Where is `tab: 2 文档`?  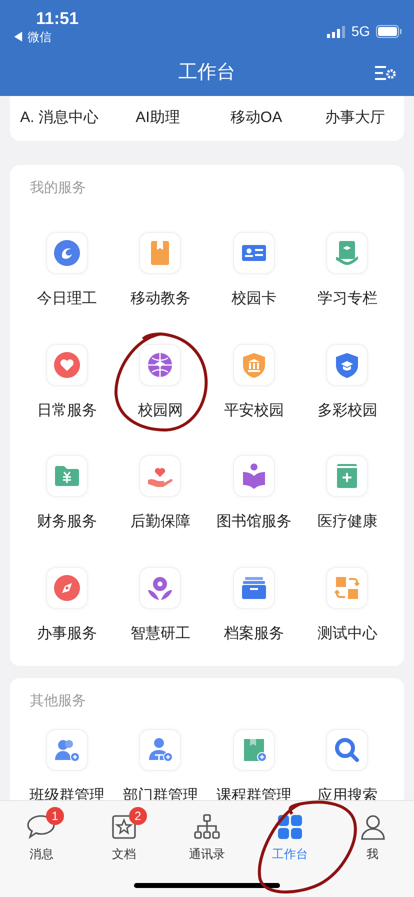
tab: 2 文档 is located at coordinates (124, 832).